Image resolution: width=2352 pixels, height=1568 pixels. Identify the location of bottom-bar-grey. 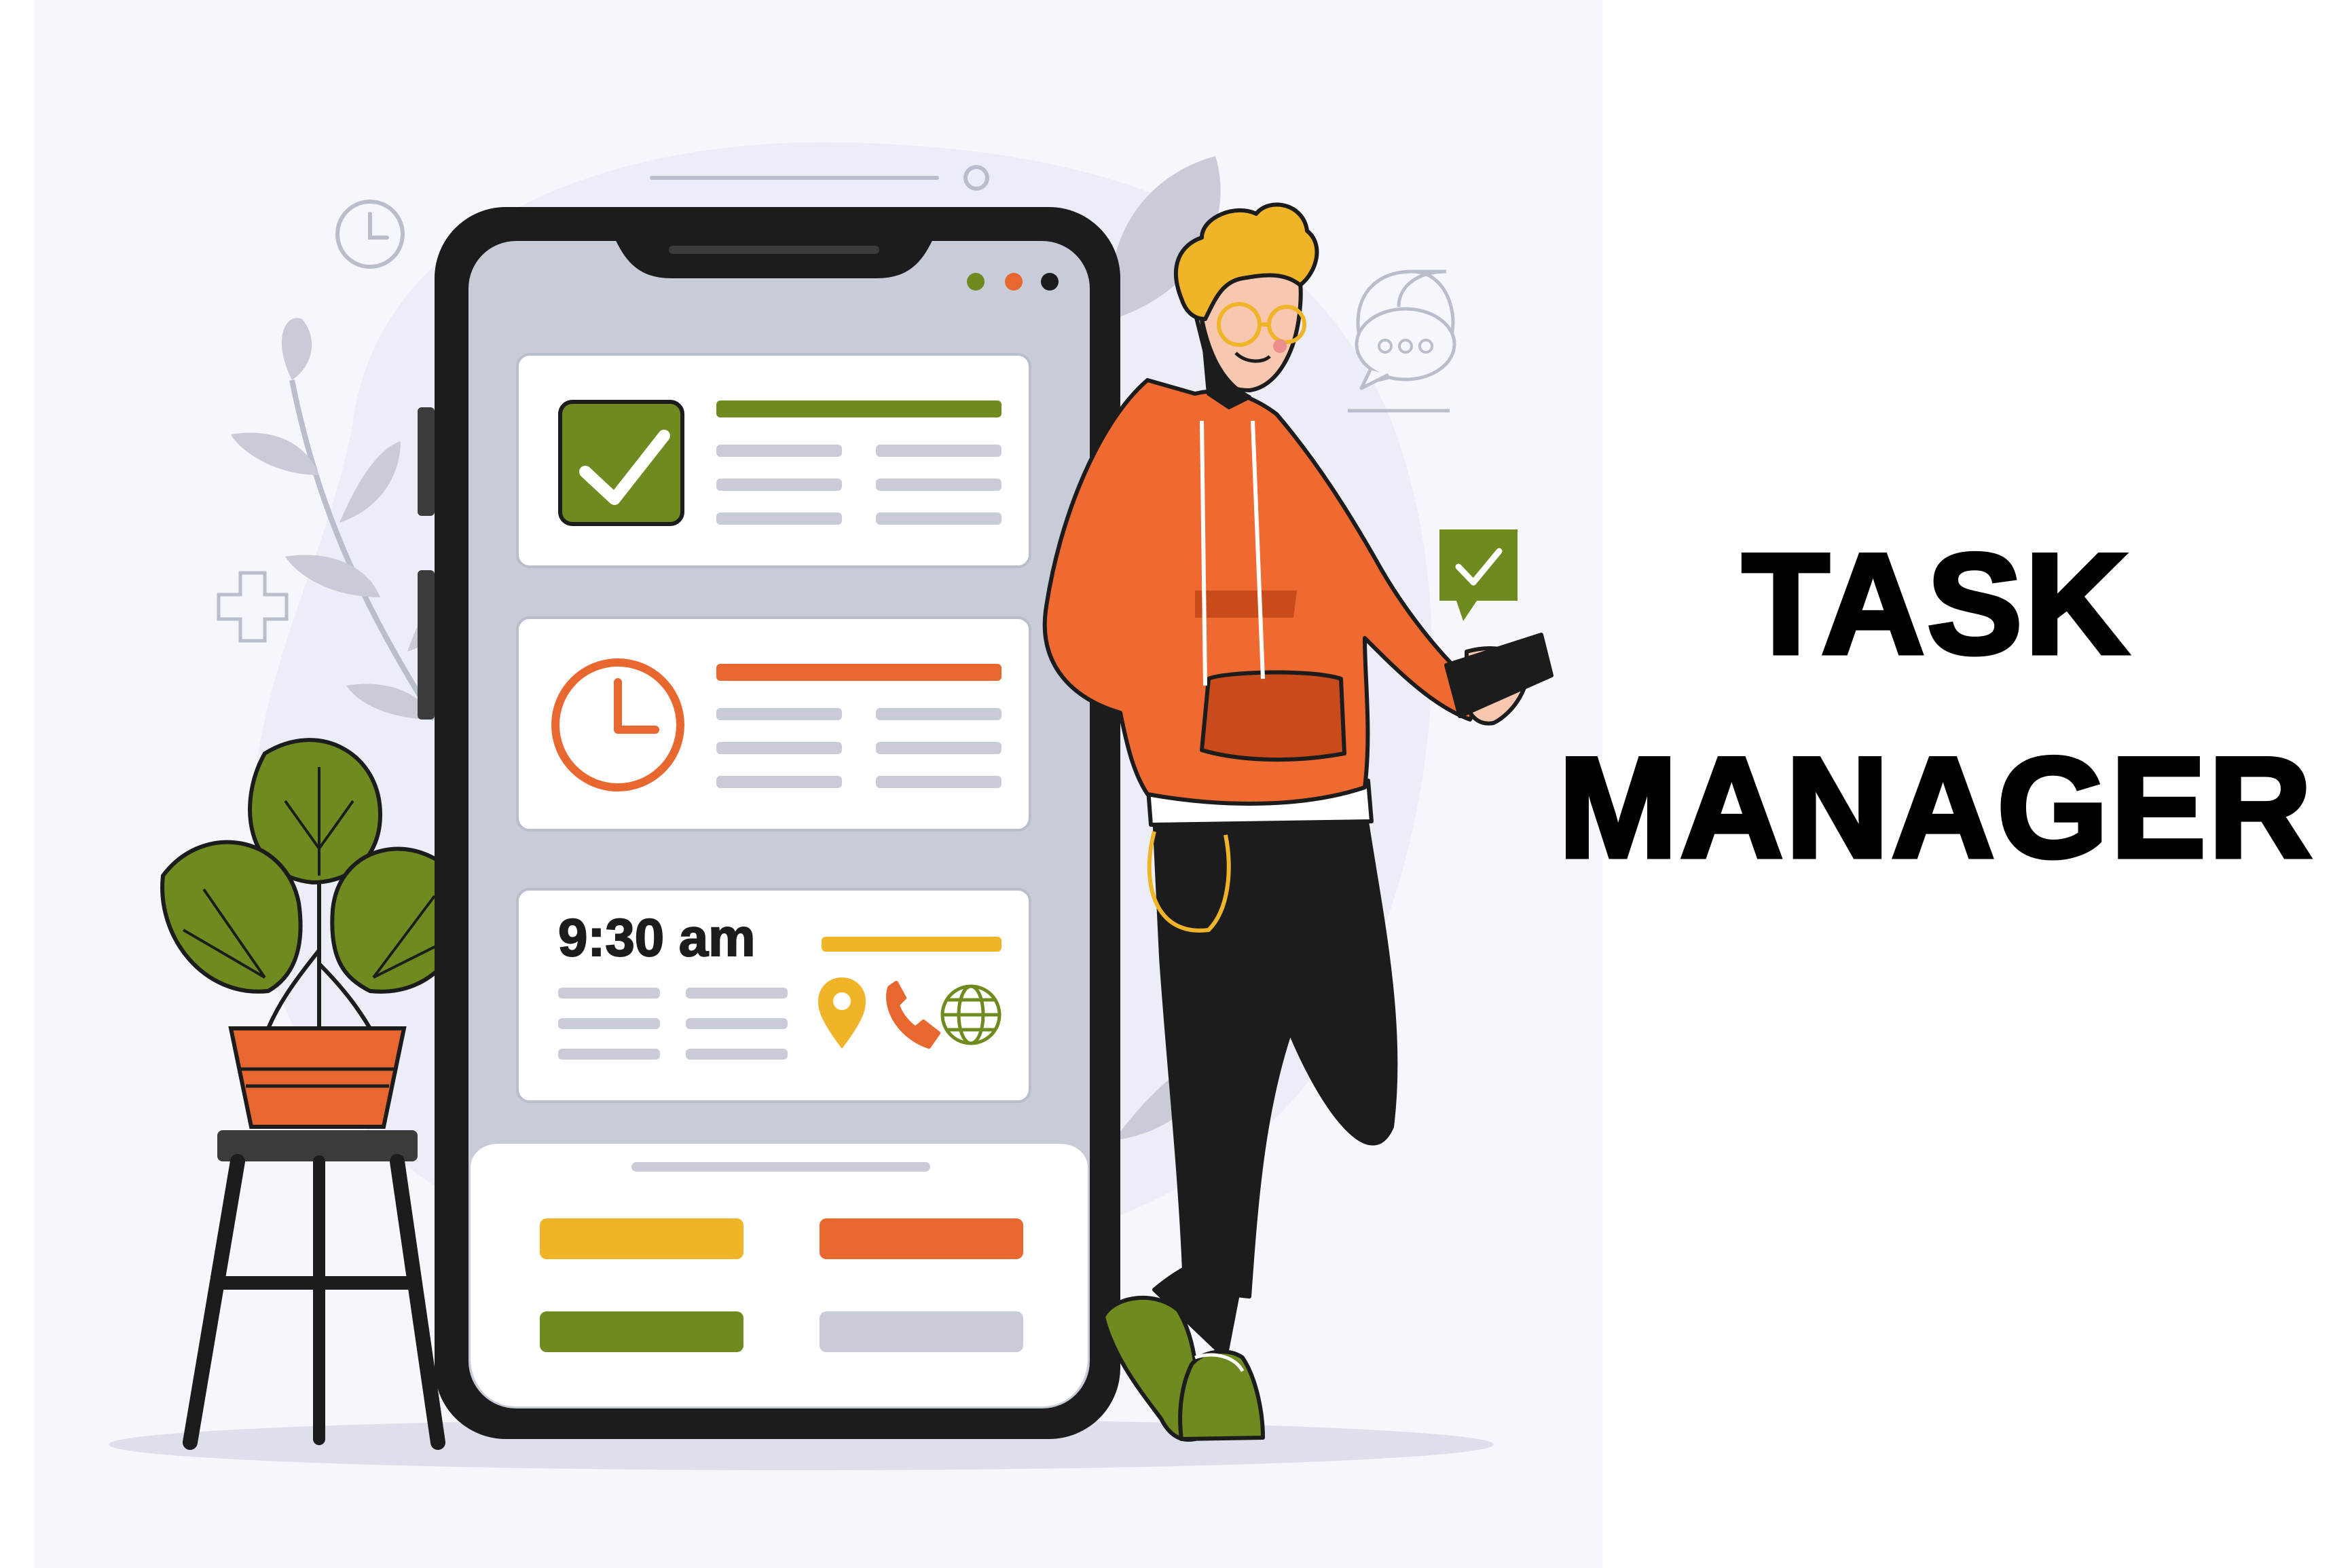
(921, 1332).